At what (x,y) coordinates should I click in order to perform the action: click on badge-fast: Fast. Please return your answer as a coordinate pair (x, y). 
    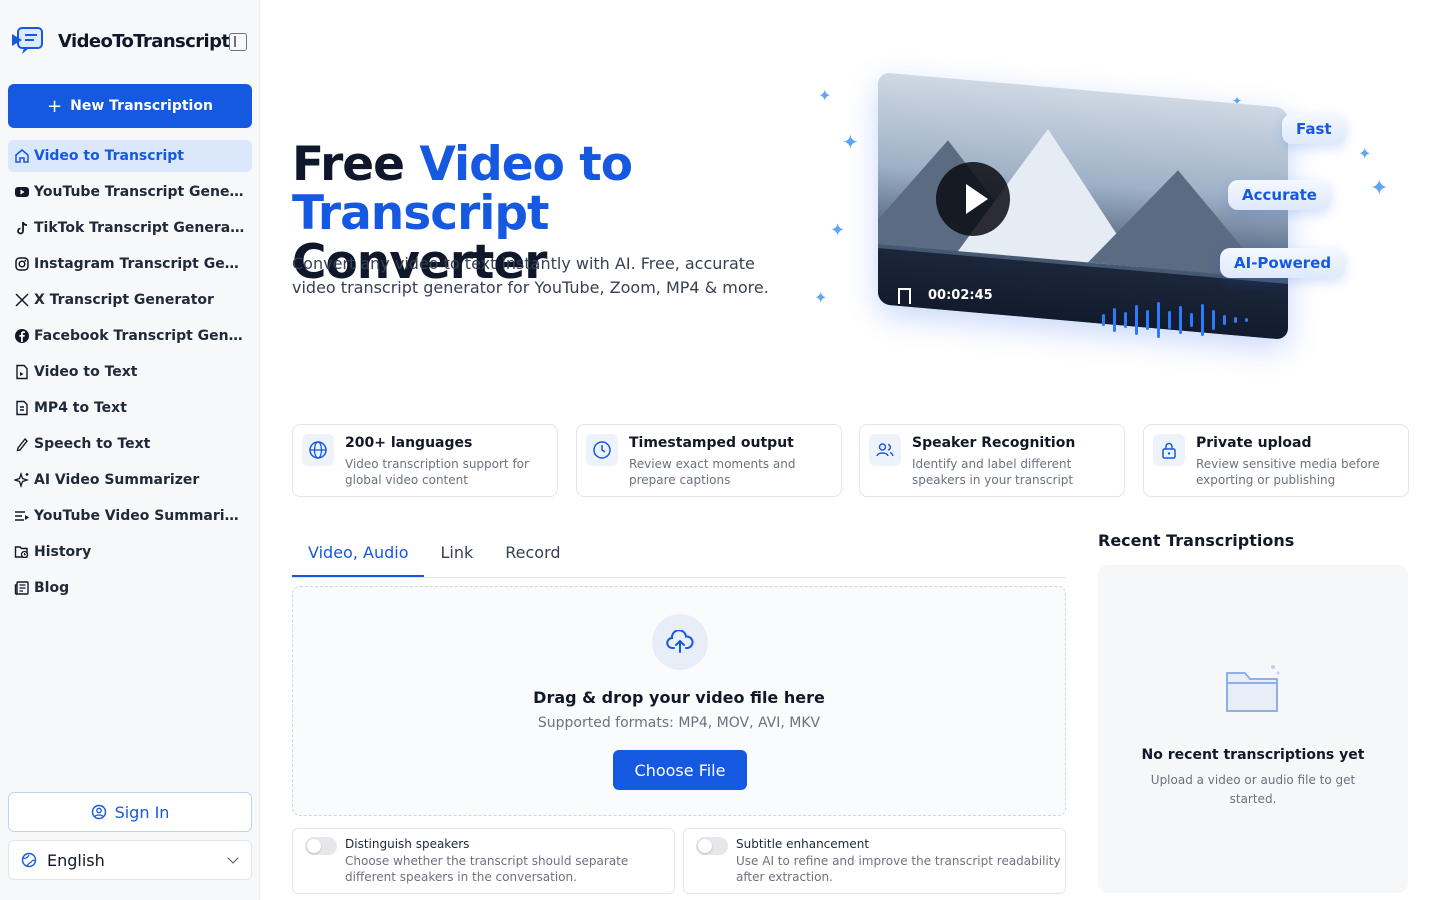
    Looking at the image, I should click on (1314, 129).